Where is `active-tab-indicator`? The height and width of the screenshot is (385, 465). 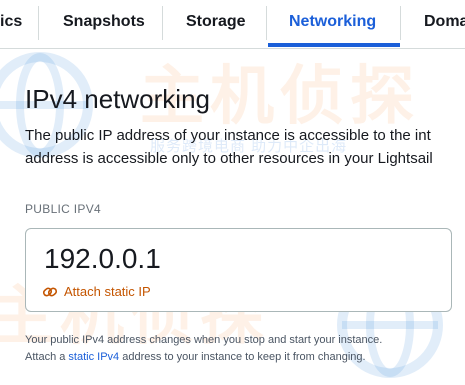 active-tab-indicator is located at coordinates (334, 45).